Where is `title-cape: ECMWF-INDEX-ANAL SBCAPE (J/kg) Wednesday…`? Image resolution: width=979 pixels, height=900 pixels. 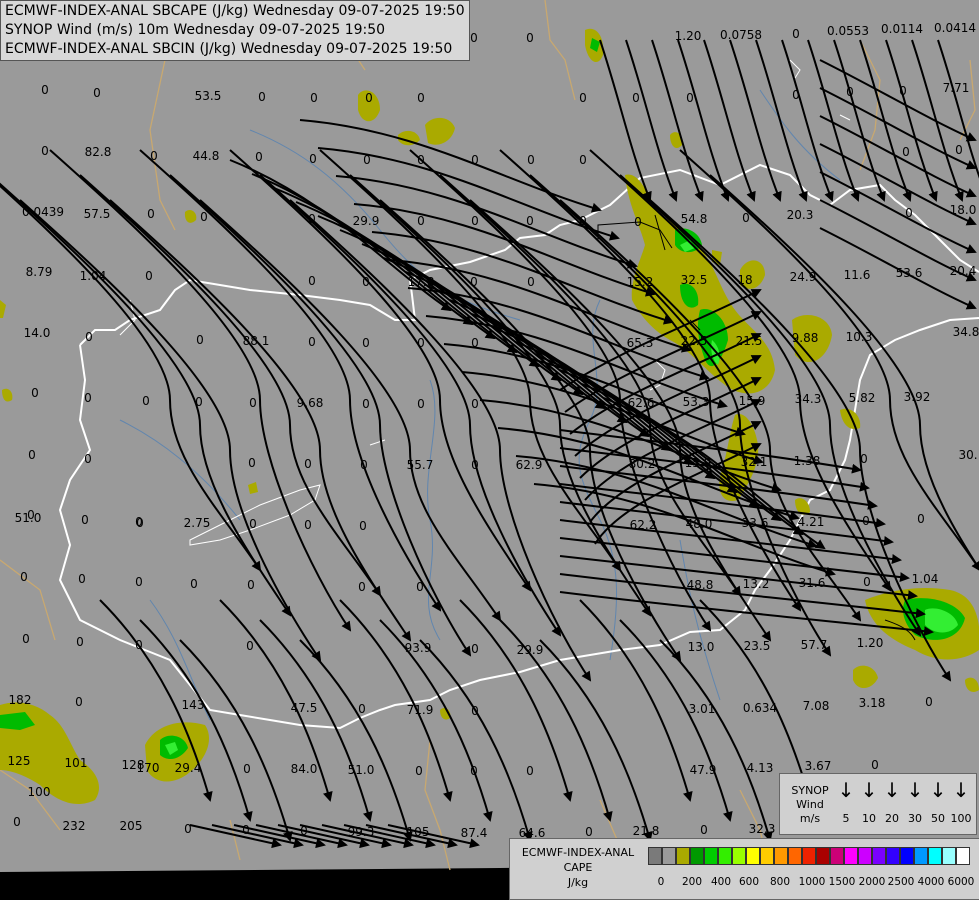 title-cape: ECMWF-INDEX-ANAL SBCAPE (J/kg) Wednesday… is located at coordinates (235, 11).